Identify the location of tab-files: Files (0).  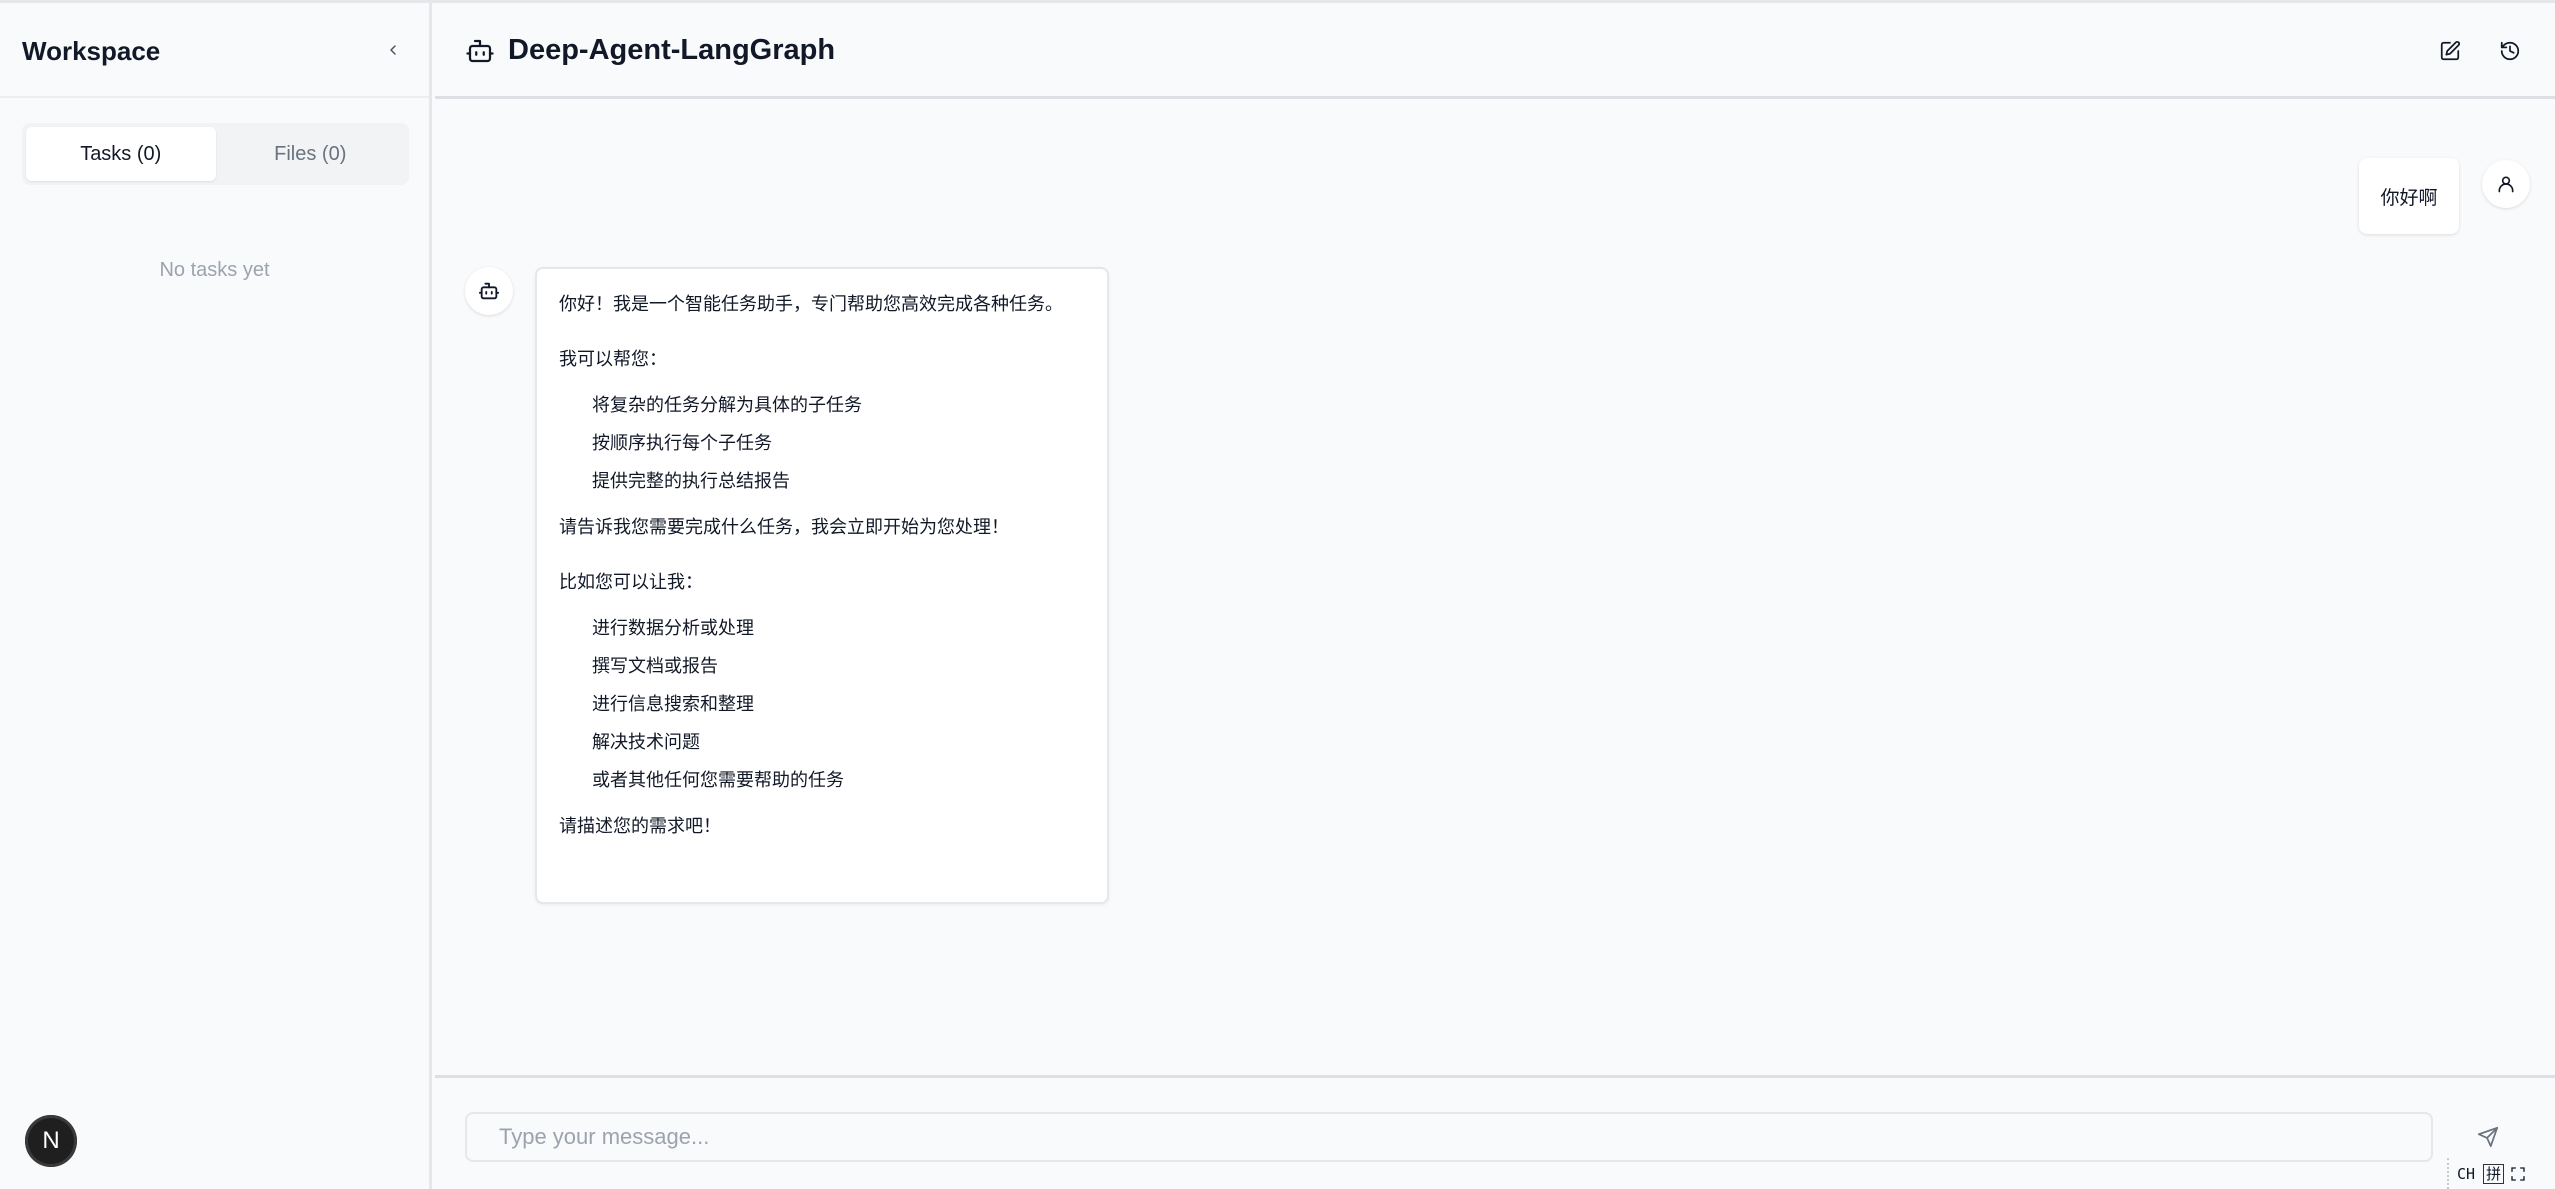
(311, 154).